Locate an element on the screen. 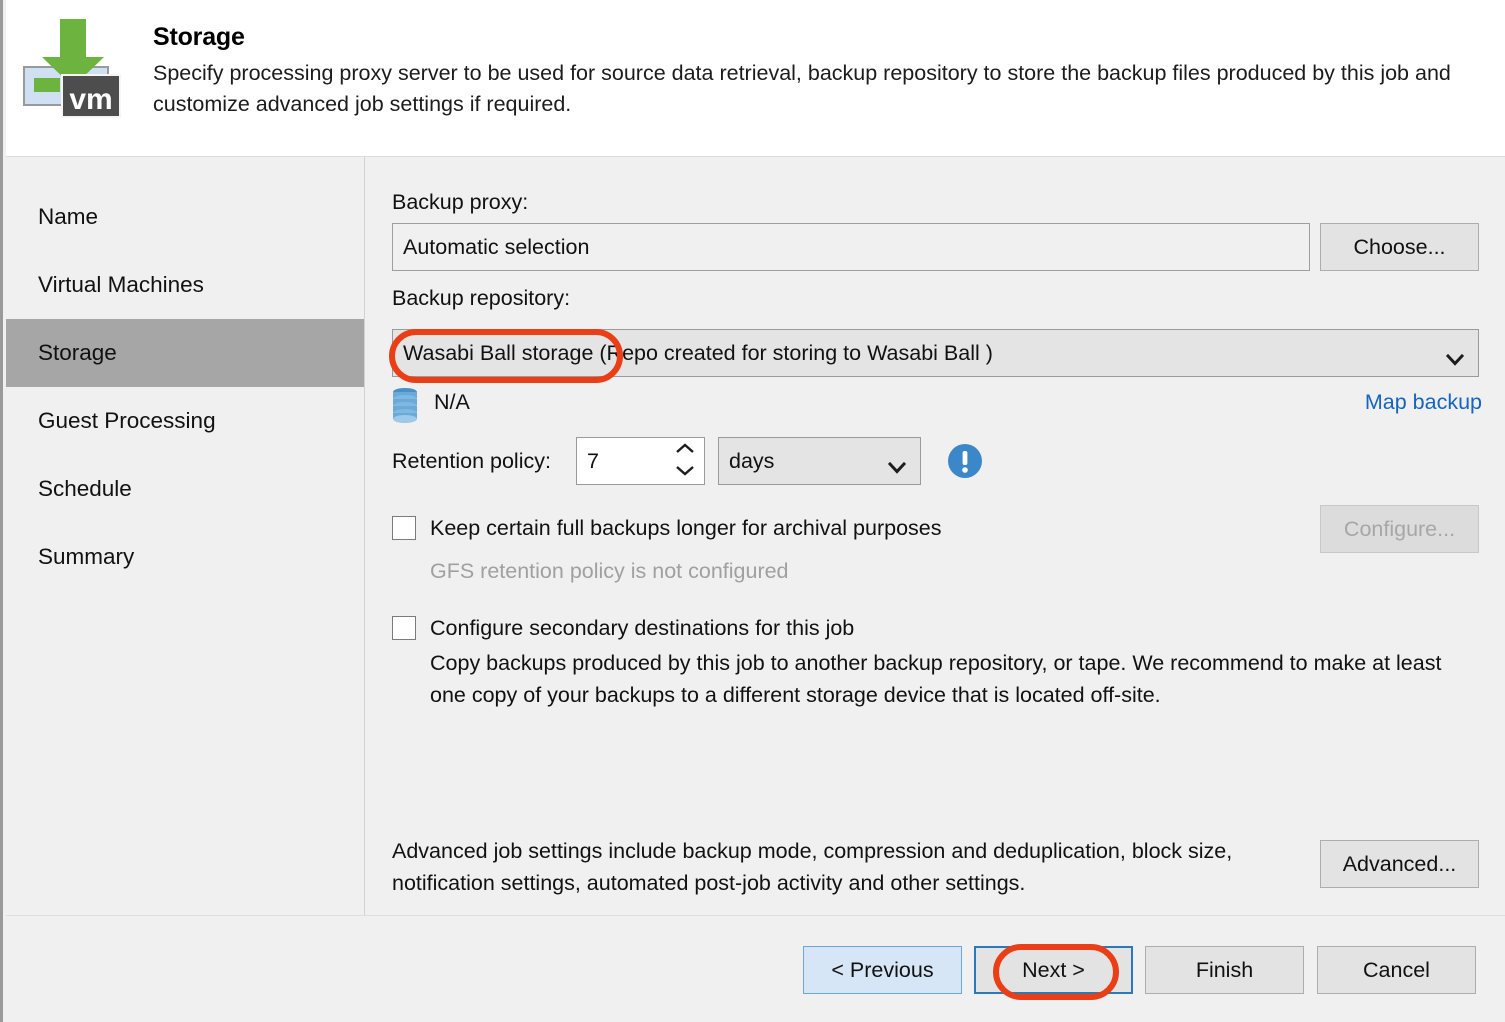 The image size is (1505, 1022). repository-capacity-value: N/A is located at coordinates (452, 402).